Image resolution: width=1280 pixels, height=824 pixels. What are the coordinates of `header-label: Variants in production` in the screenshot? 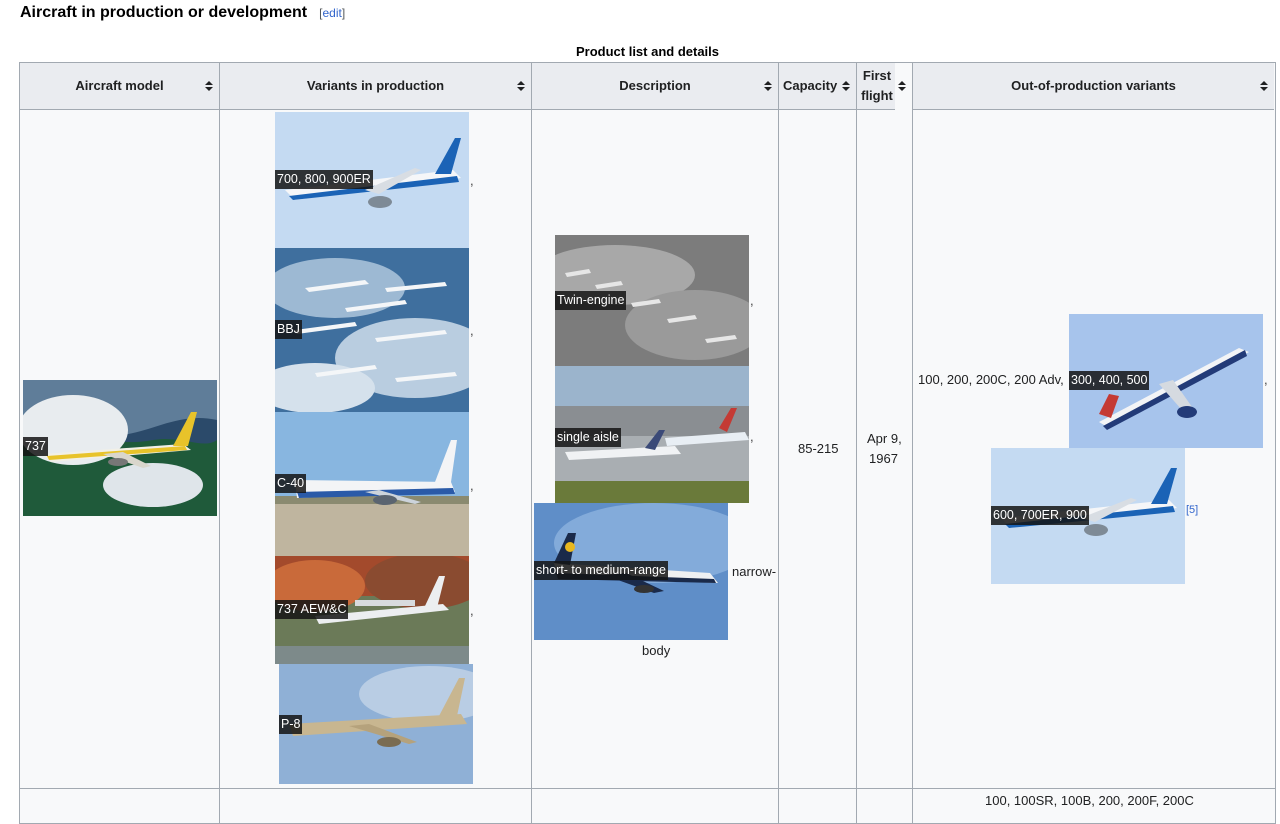 It's located at (375, 85).